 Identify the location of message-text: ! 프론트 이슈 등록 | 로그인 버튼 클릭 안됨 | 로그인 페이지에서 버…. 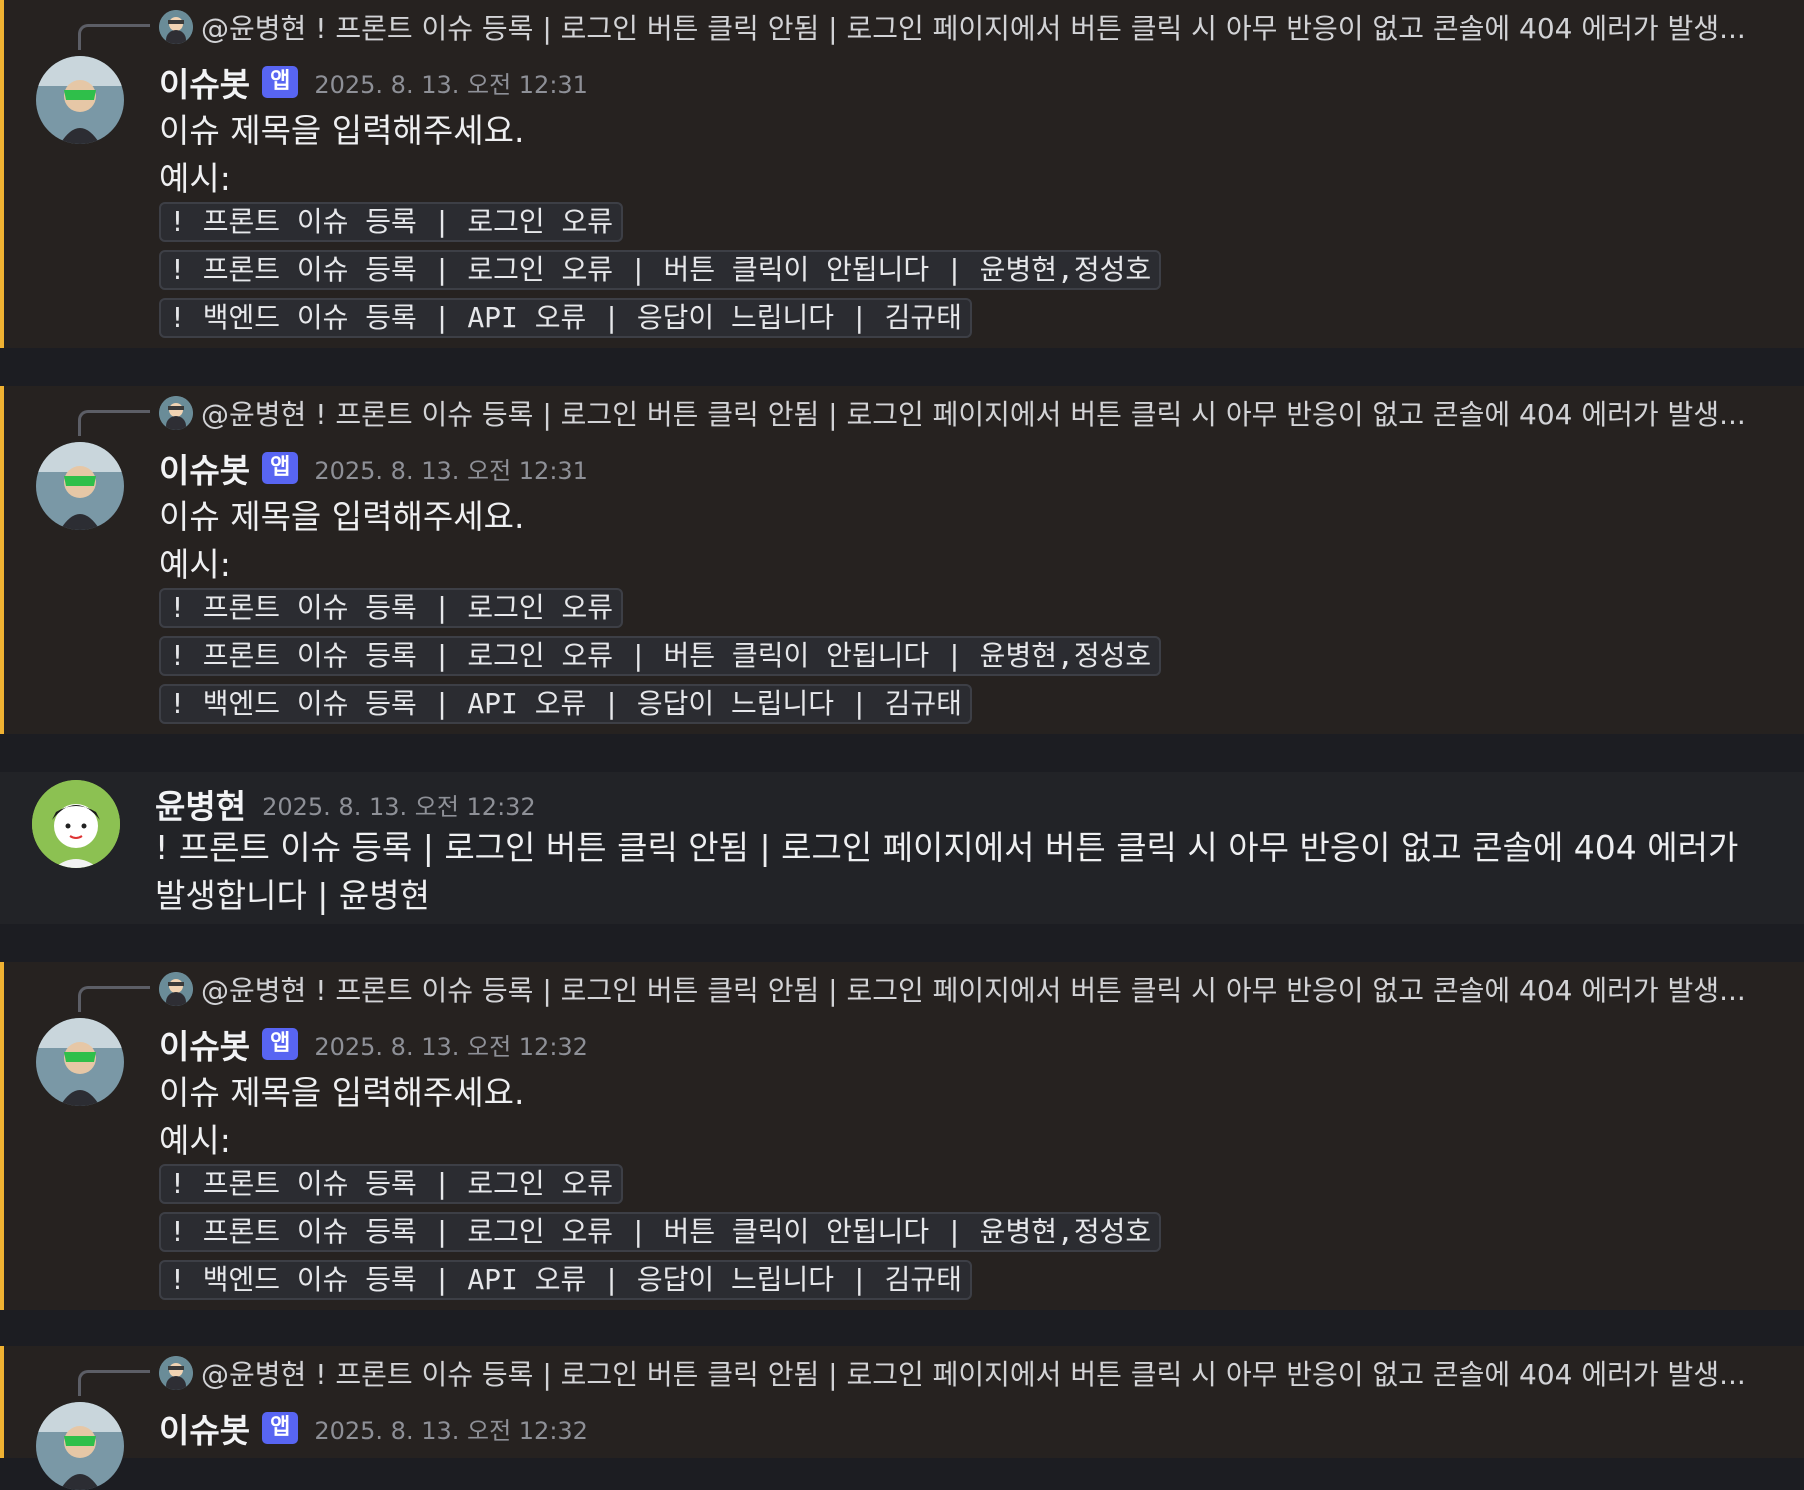
(947, 871).